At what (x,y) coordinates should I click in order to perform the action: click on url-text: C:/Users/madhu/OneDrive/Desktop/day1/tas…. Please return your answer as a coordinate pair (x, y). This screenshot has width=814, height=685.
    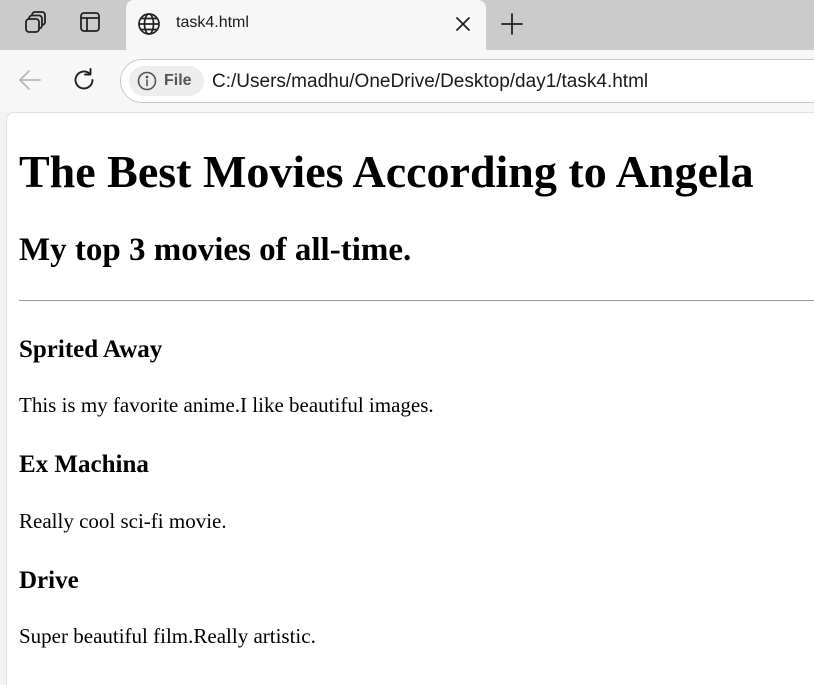
    Looking at the image, I should click on (430, 82).